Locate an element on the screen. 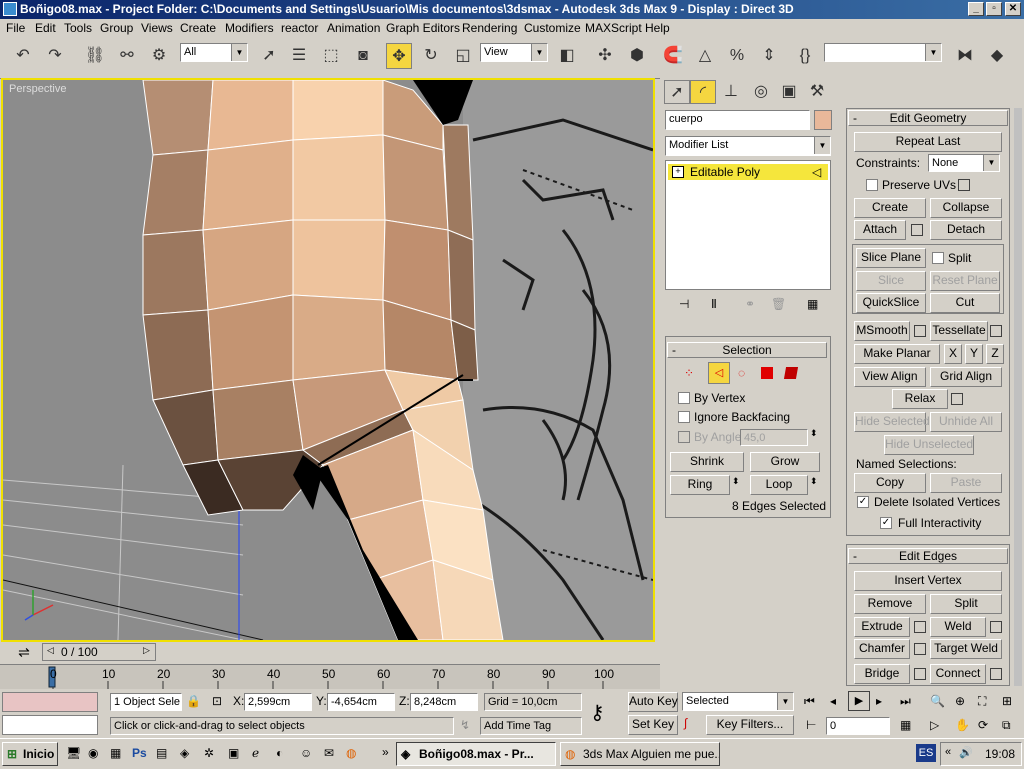  key-mode-dropdown: Selected ▼ is located at coordinates (738, 701).